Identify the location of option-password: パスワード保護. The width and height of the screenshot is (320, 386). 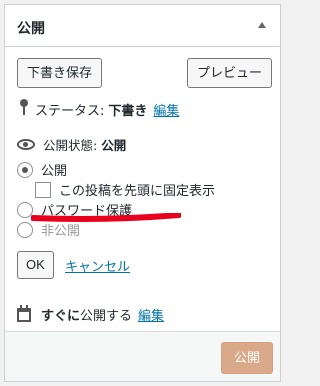
(75, 209).